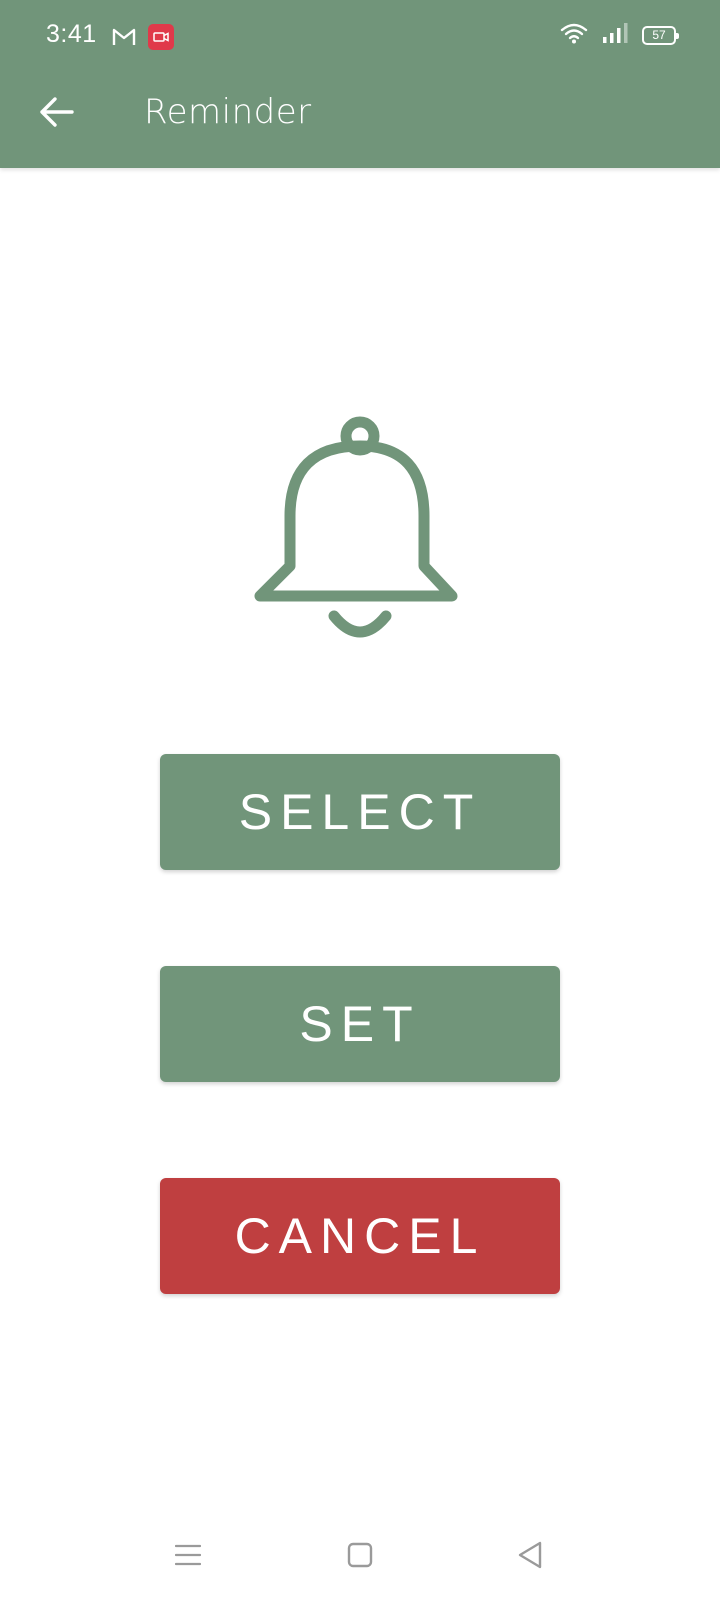  Describe the element at coordinates (360, 84) in the screenshot. I see `app-bar: 3:41 57 Reminder` at that location.